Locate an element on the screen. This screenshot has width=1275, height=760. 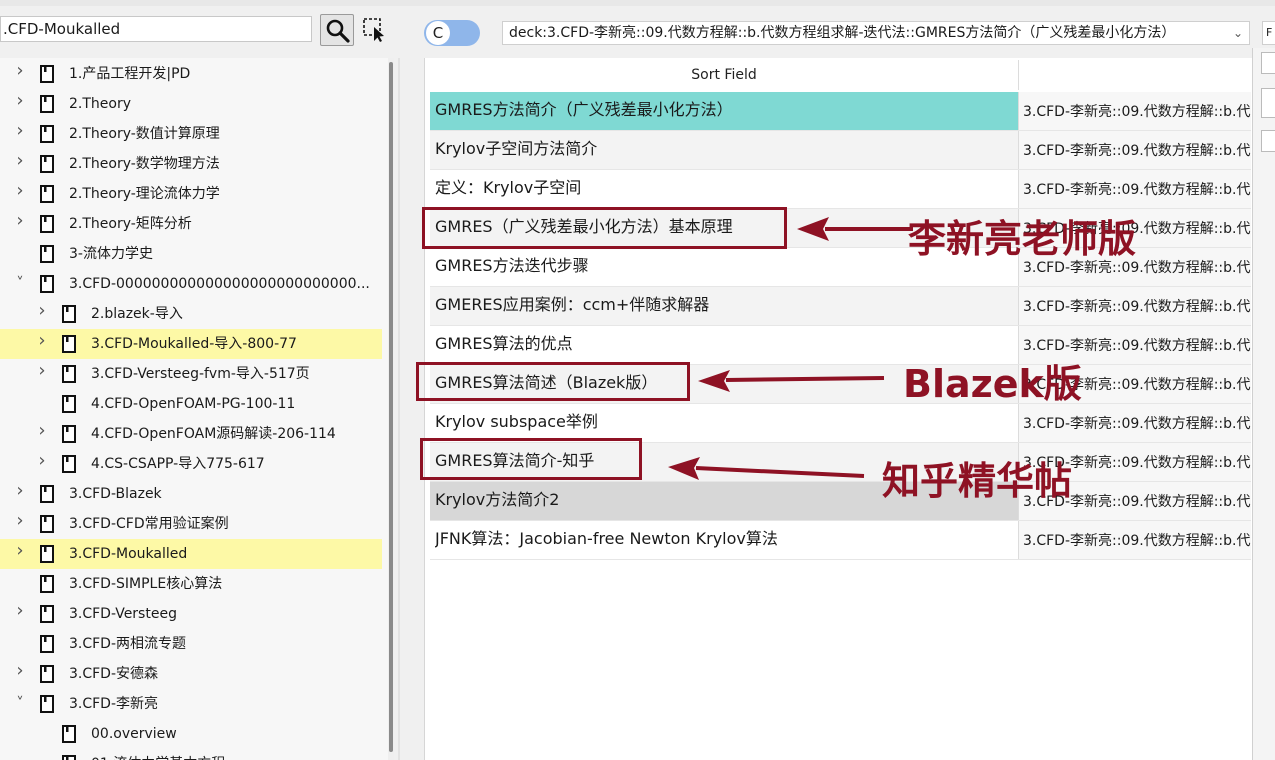
sidebar-item-label: 1.产品工程开发|PD is located at coordinates (130, 74).